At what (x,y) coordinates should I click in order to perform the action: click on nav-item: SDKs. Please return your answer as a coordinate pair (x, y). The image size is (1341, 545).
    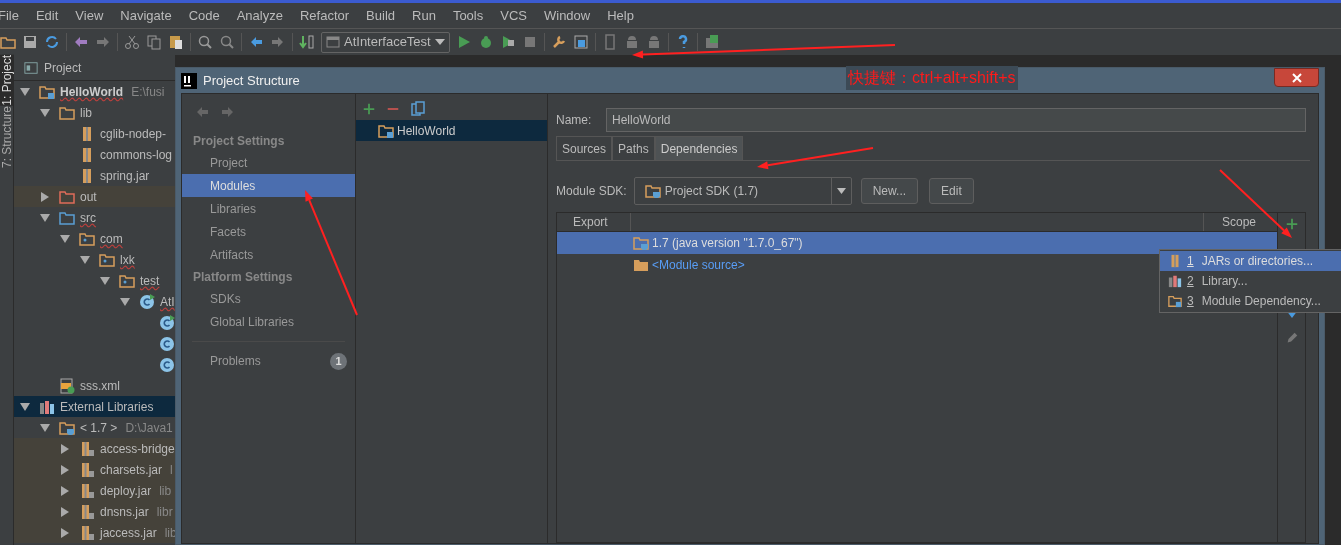
    Looking at the image, I should click on (268, 298).